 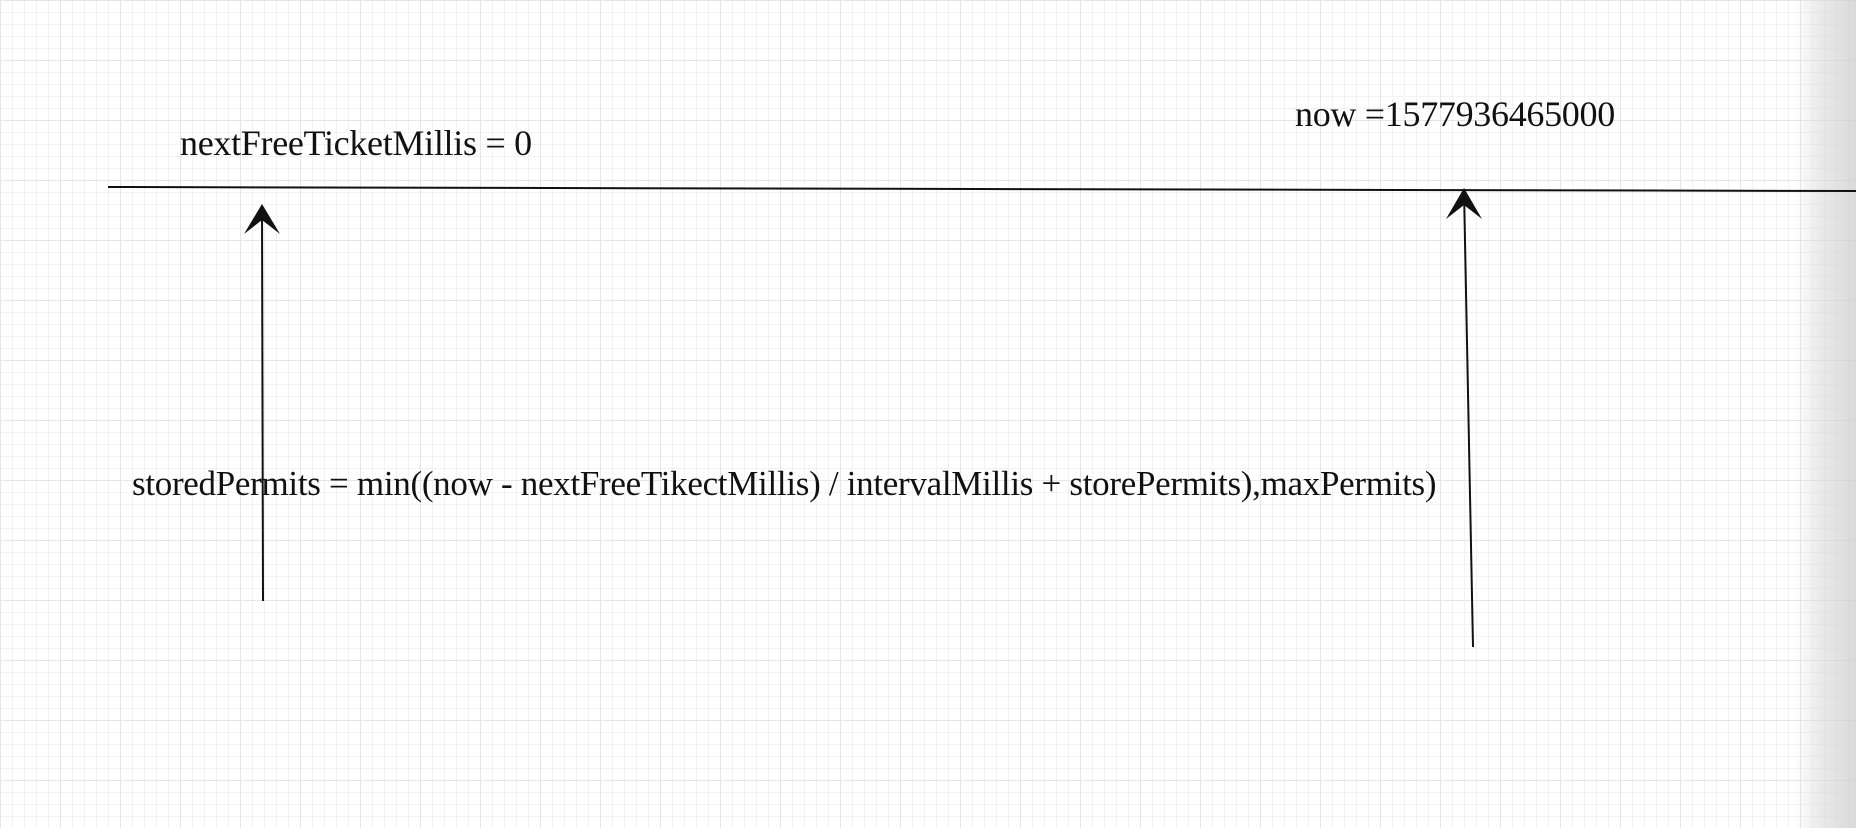 What do you see at coordinates (981, 189) in the screenshot?
I see `timeline-axis` at bounding box center [981, 189].